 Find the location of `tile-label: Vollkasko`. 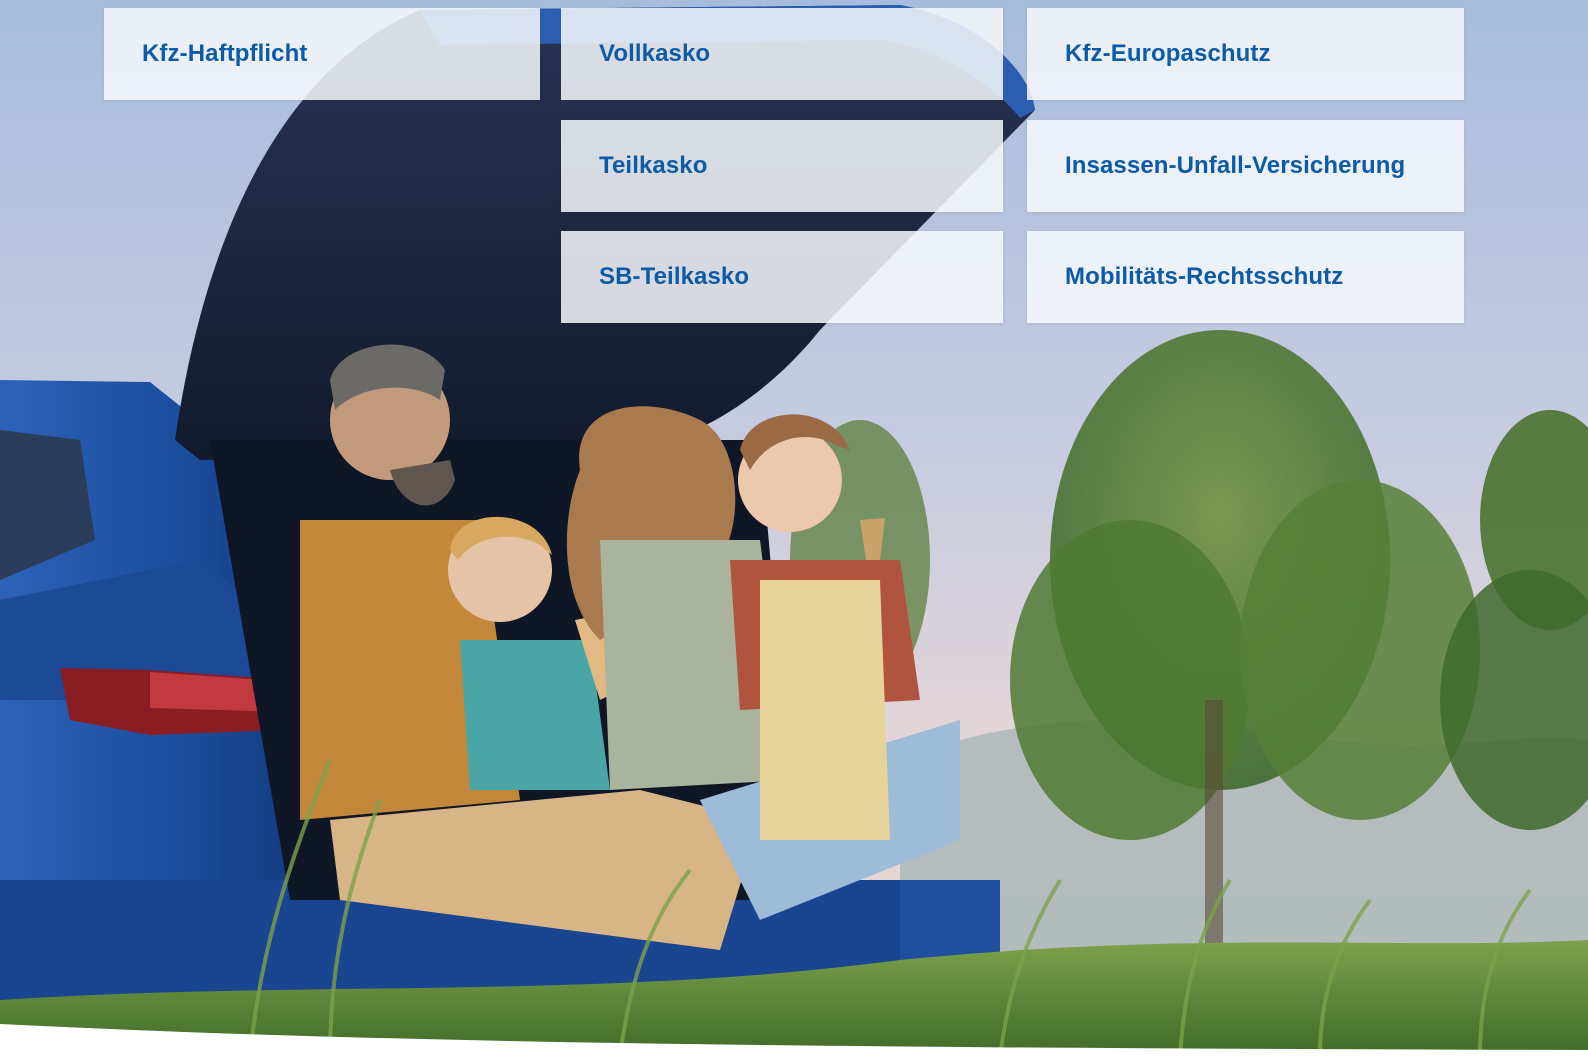

tile-label: Vollkasko is located at coordinates (655, 53).